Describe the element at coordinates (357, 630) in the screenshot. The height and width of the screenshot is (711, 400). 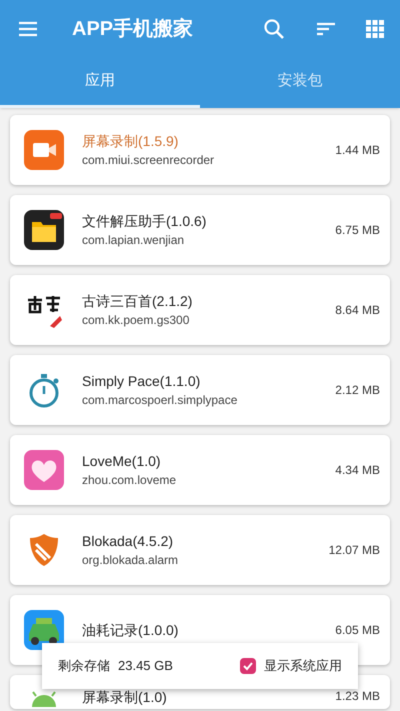
I see `app-size: 6.05 MB` at that location.